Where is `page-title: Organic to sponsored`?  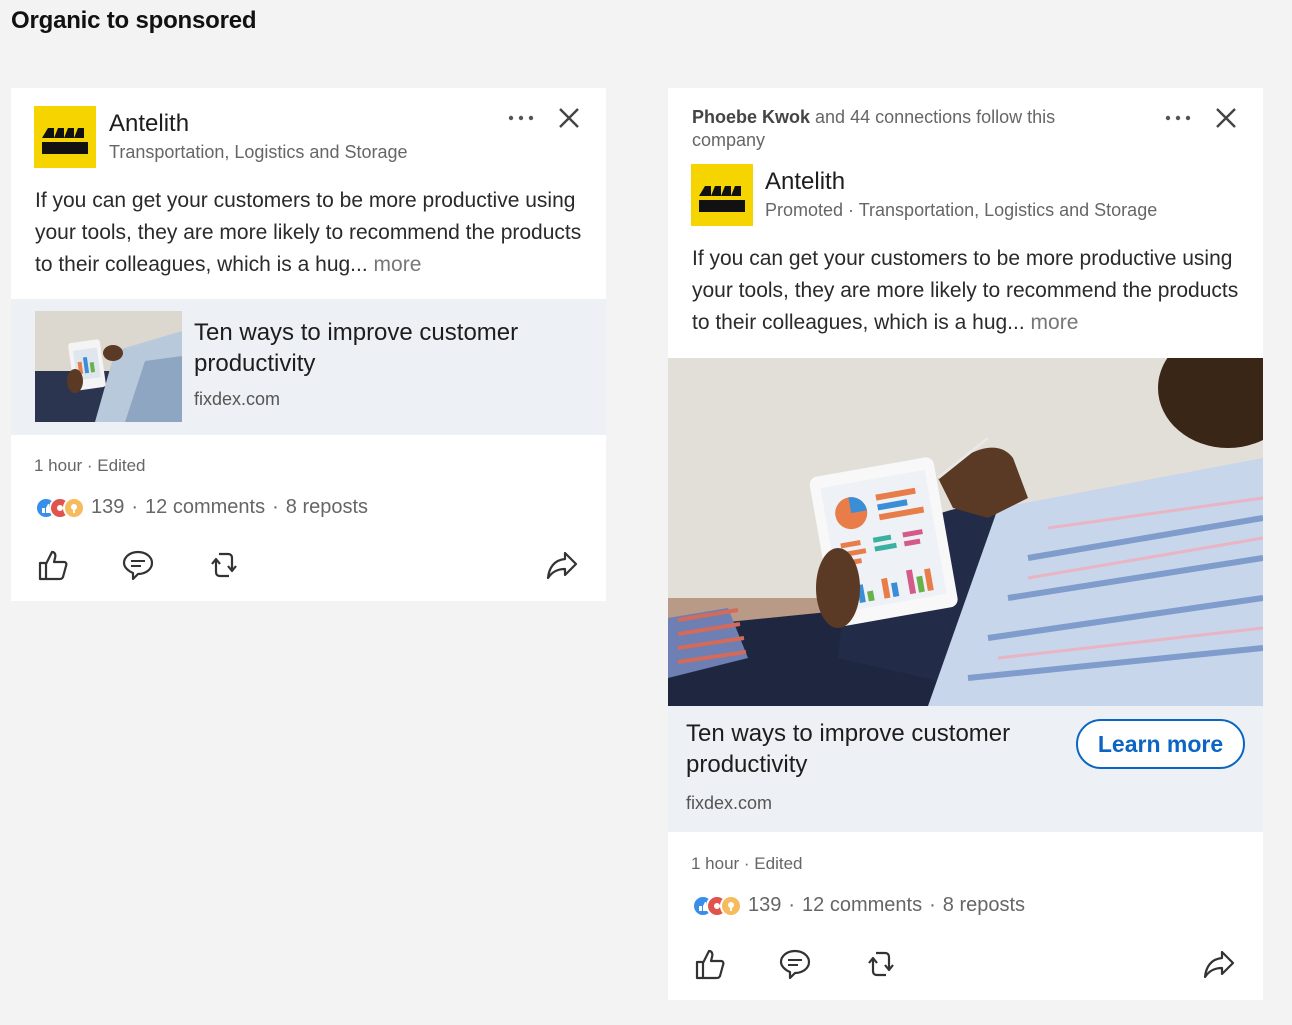
page-title: Organic to sponsored is located at coordinates (134, 20).